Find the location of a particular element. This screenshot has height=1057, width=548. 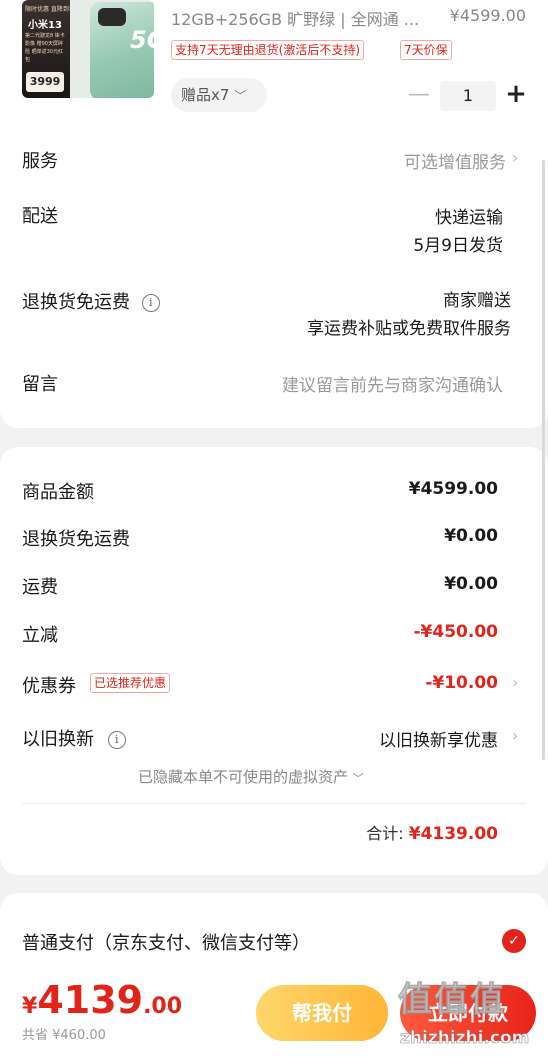

total-label: 合计: is located at coordinates (385, 833).